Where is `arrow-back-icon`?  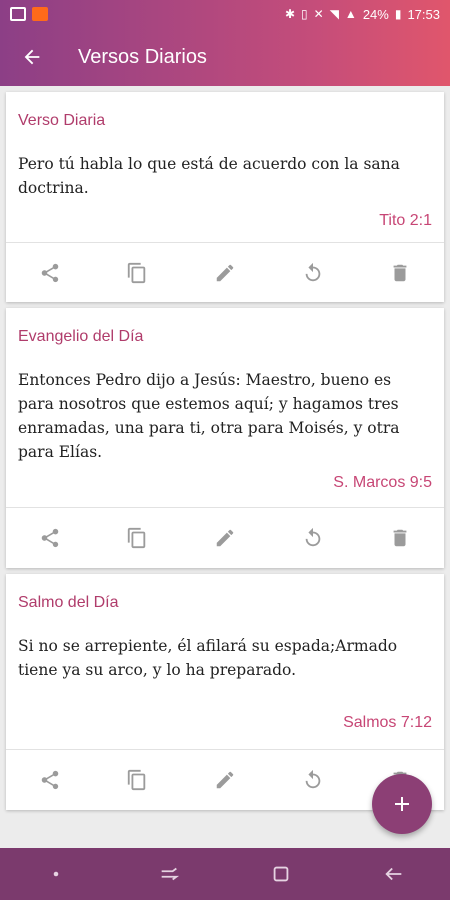 arrow-back-icon is located at coordinates (32, 57).